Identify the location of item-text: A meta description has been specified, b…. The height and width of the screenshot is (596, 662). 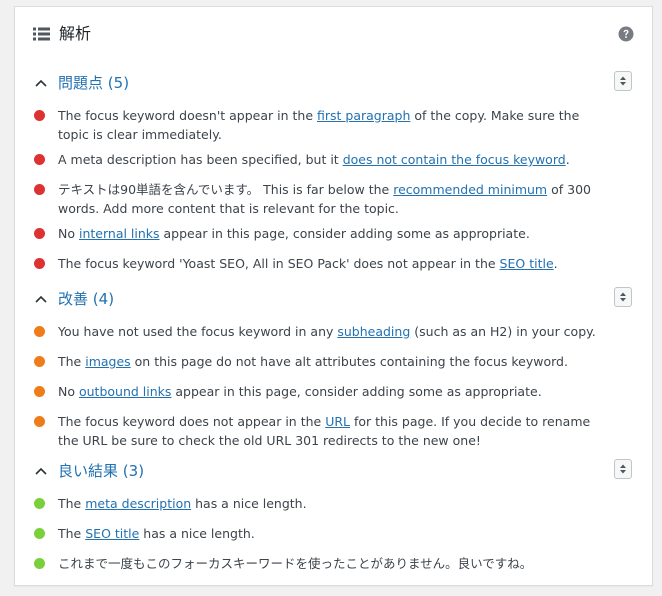
(314, 159).